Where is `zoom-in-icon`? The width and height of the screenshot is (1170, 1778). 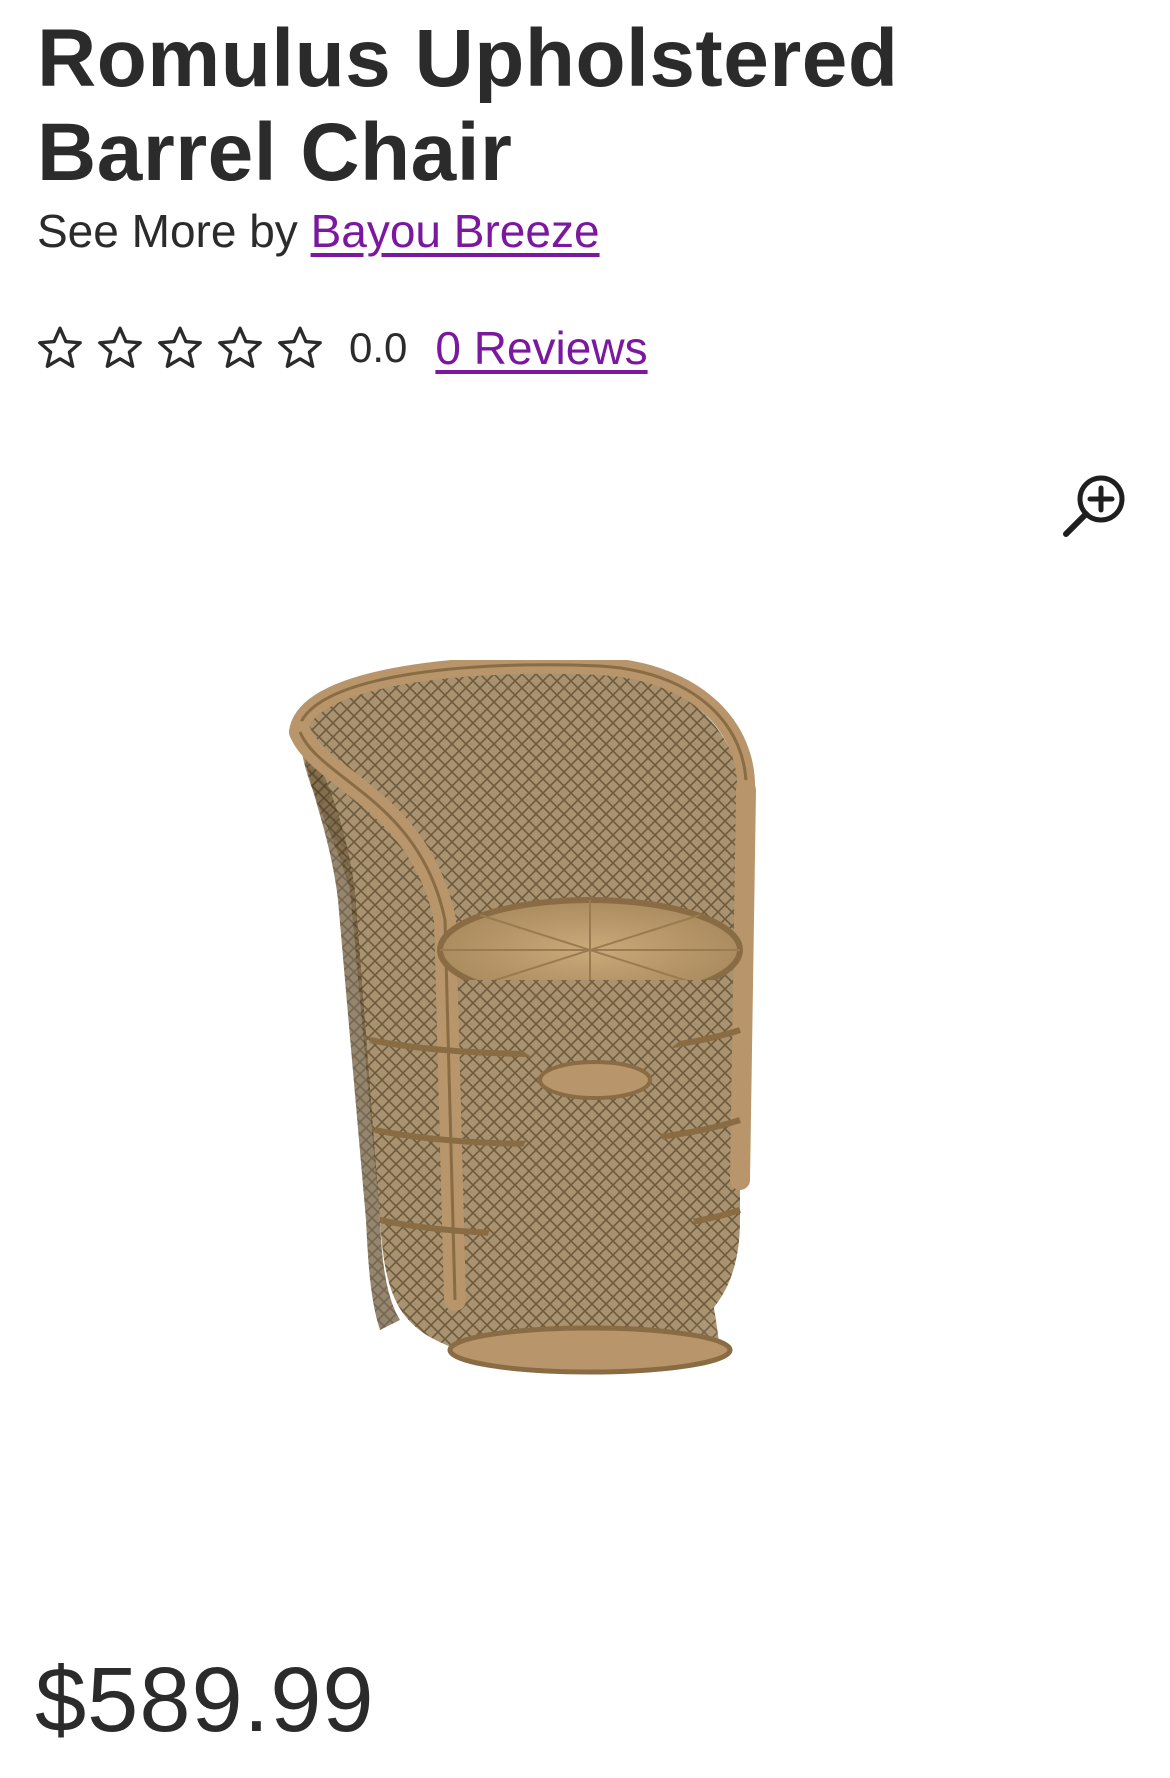
zoom-in-icon is located at coordinates (1094, 506).